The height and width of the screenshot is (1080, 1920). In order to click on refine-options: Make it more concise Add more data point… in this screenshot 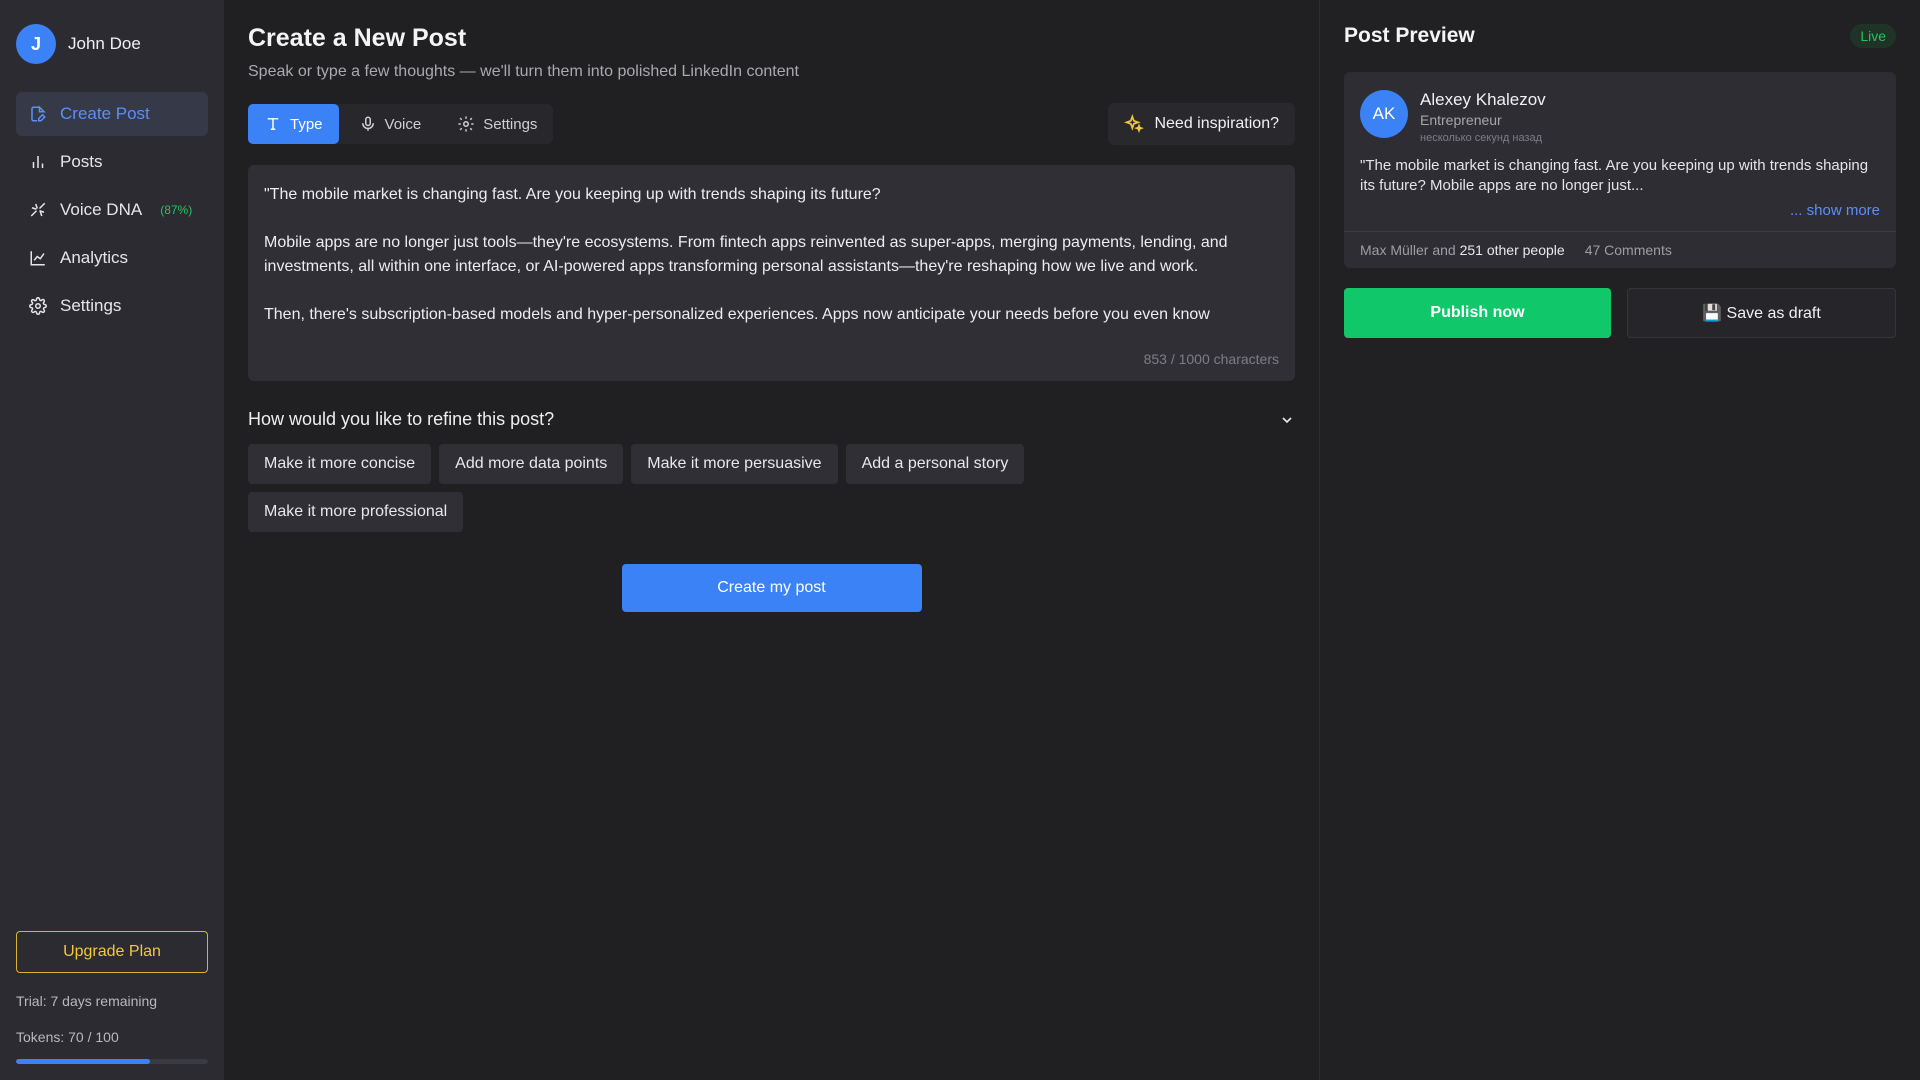, I will do `click(658, 488)`.